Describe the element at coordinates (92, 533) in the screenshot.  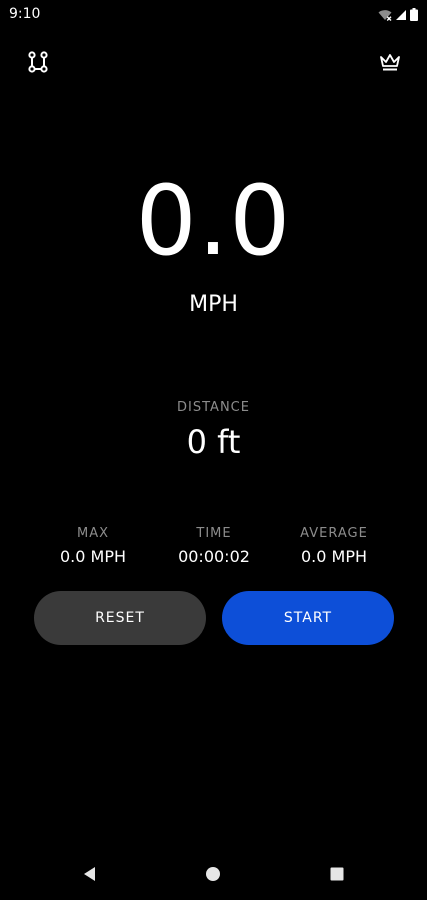
I see `stat-max-label: MAX` at that location.